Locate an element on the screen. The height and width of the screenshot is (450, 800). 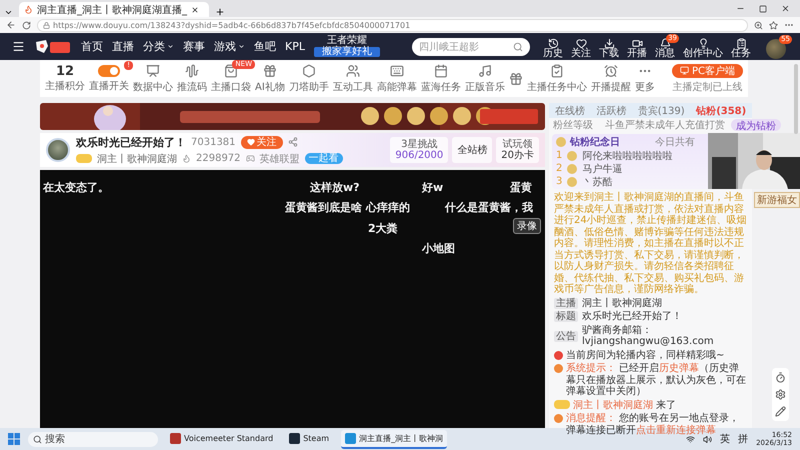
rank-number: 3 is located at coordinates (559, 181).